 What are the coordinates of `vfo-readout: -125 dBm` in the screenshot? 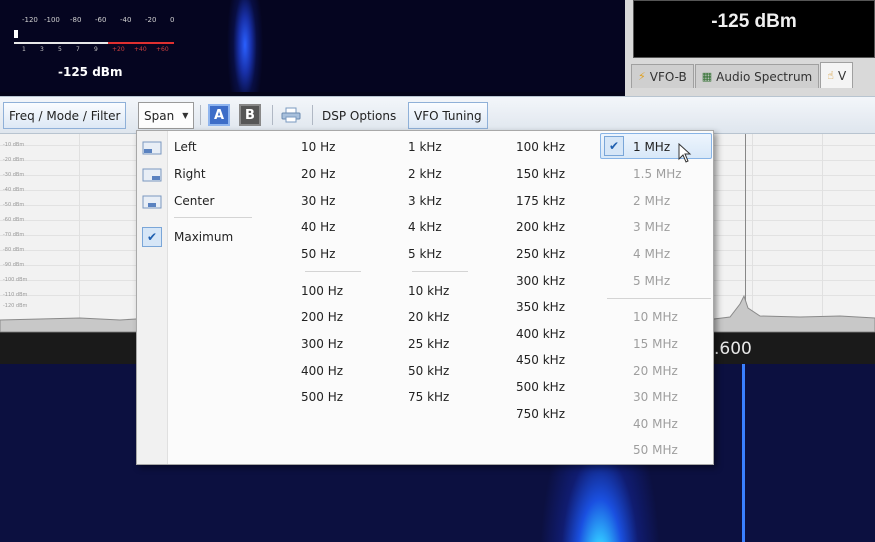 It's located at (754, 21).